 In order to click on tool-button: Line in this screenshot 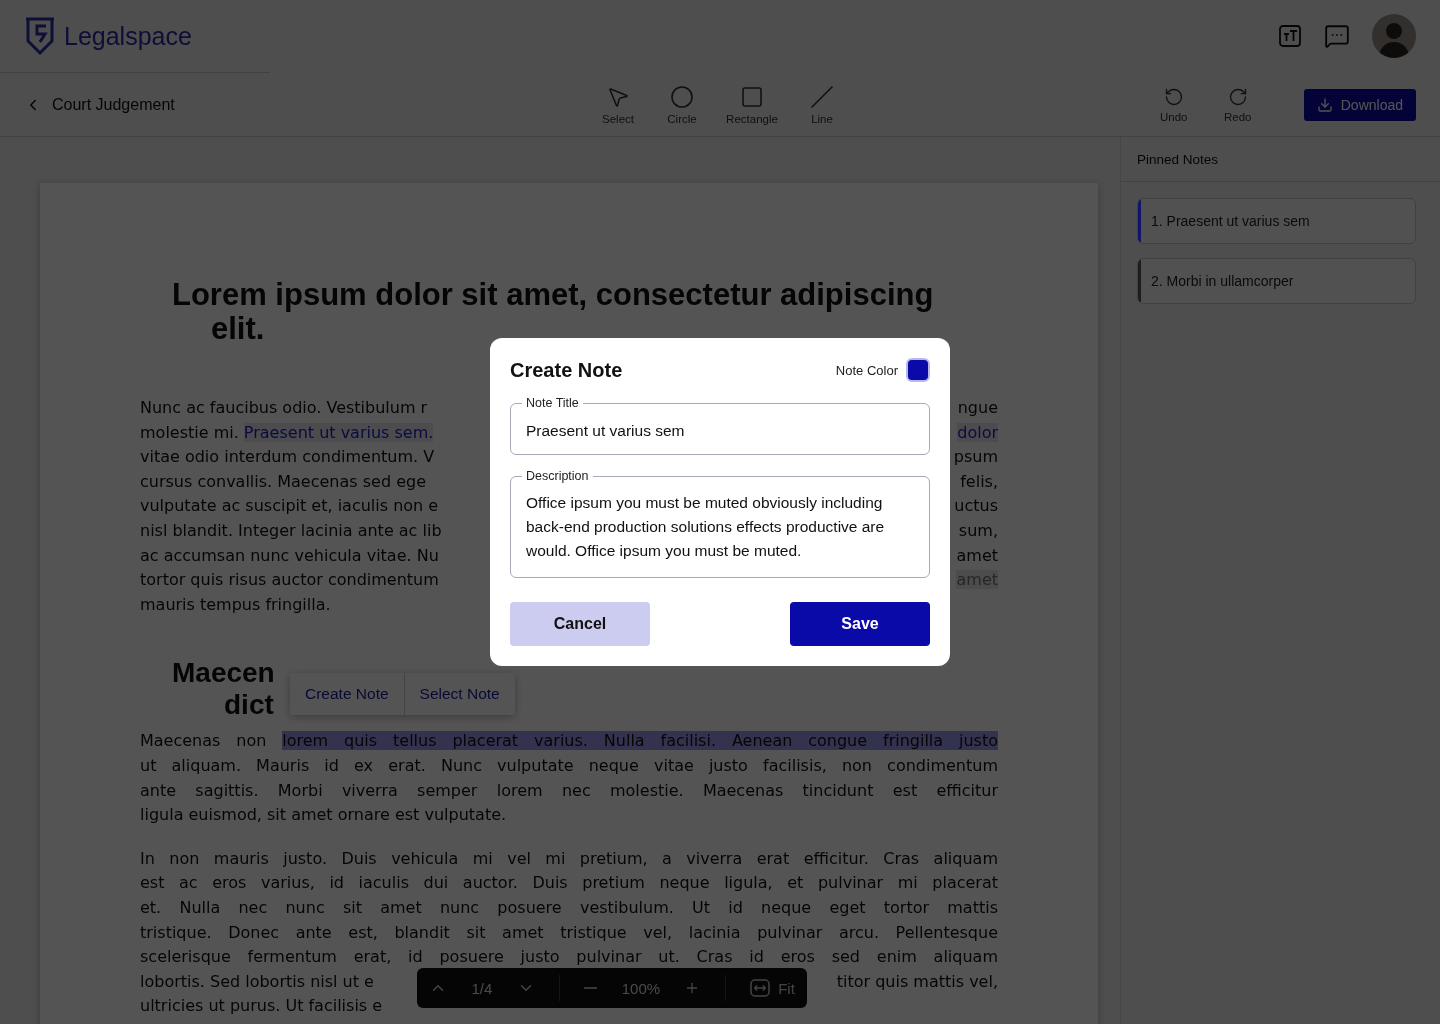, I will do `click(822, 104)`.